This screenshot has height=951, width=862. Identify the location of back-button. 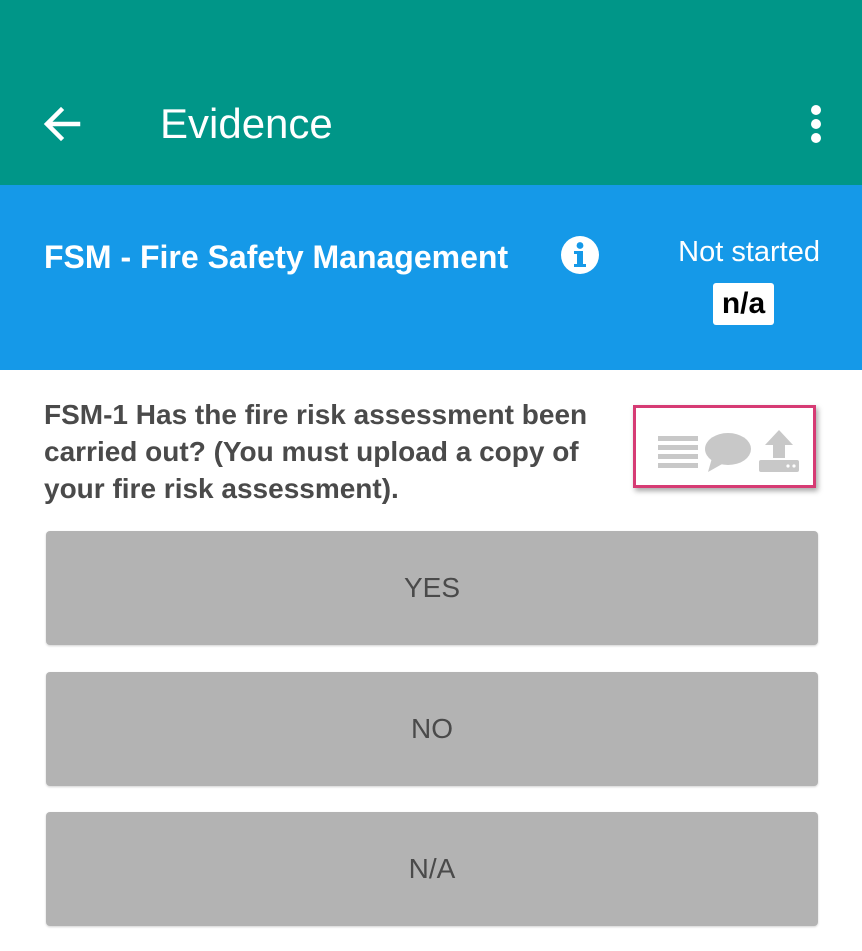
(62, 124).